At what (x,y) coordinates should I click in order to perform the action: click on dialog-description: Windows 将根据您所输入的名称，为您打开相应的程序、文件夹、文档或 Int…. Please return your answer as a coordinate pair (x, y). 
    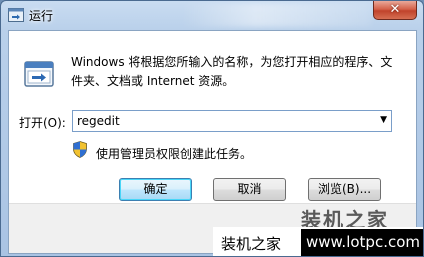
    Looking at the image, I should click on (232, 71).